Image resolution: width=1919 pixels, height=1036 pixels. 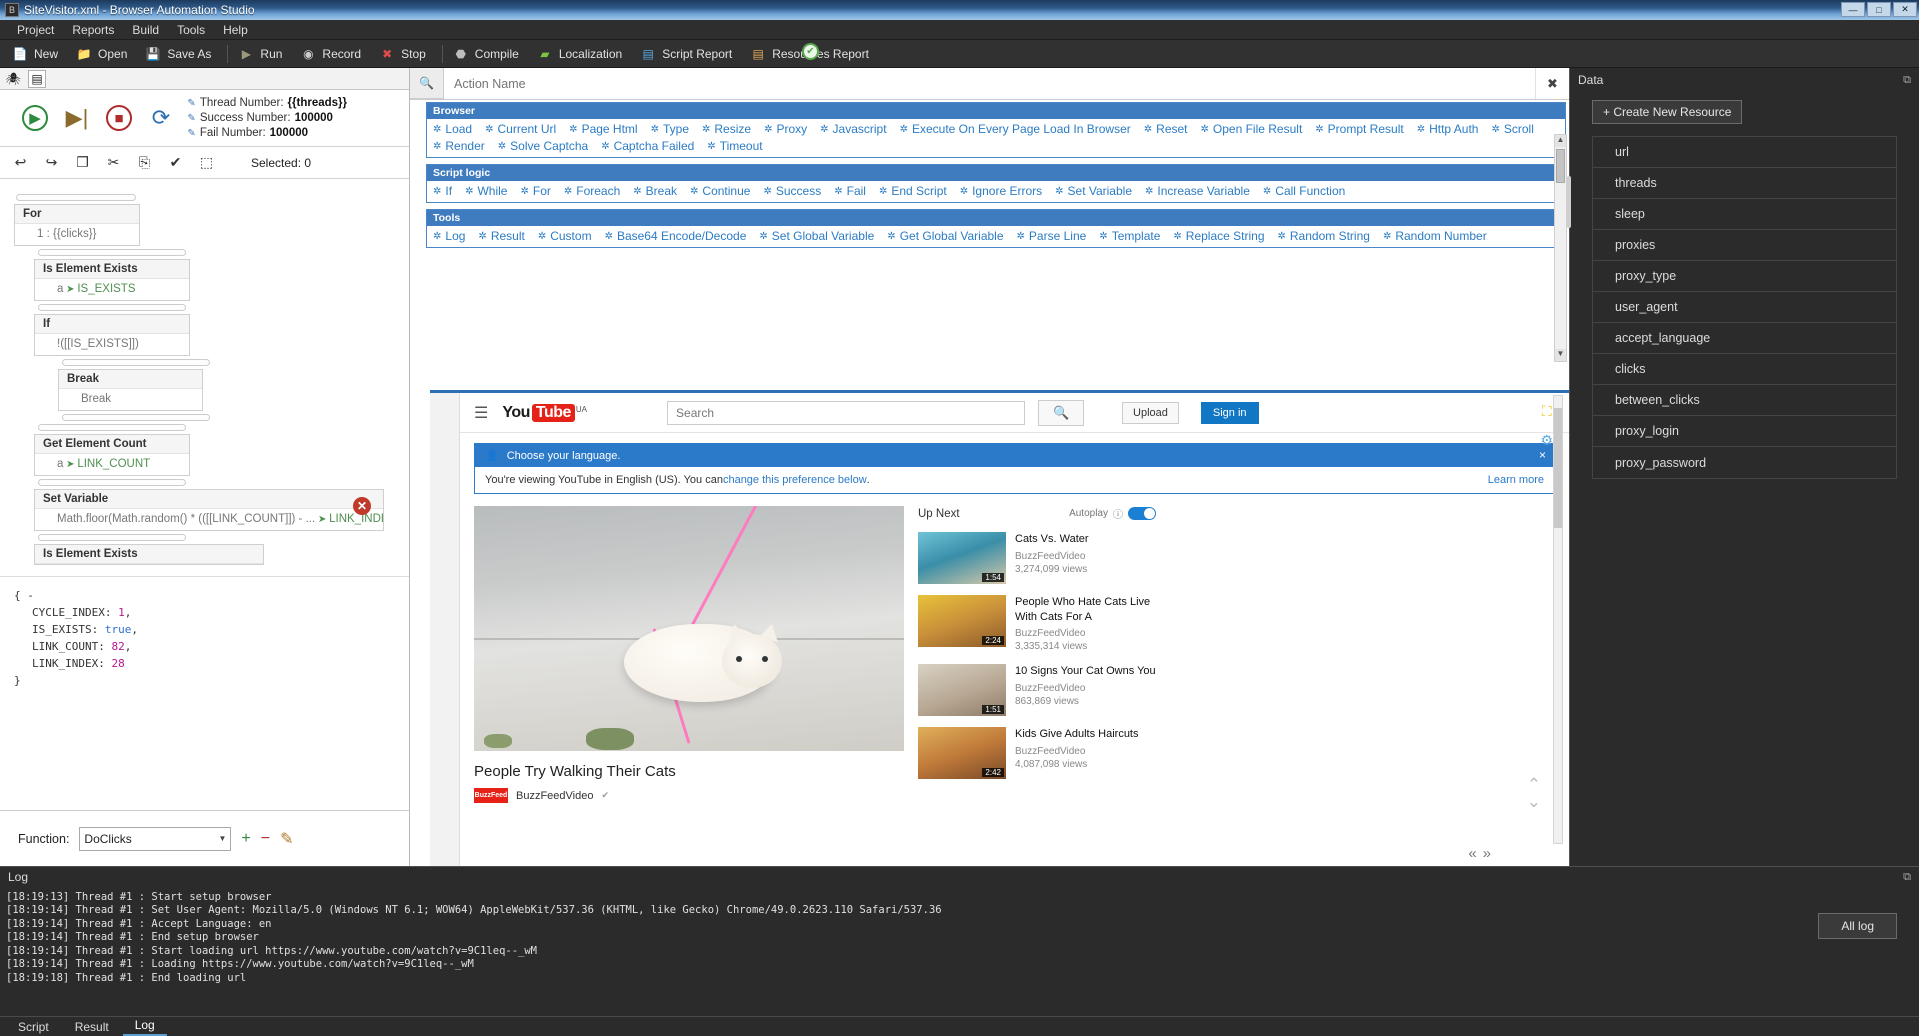 What do you see at coordinates (1744, 462) in the screenshot?
I see `resource-row-proxy_password: proxy_password` at bounding box center [1744, 462].